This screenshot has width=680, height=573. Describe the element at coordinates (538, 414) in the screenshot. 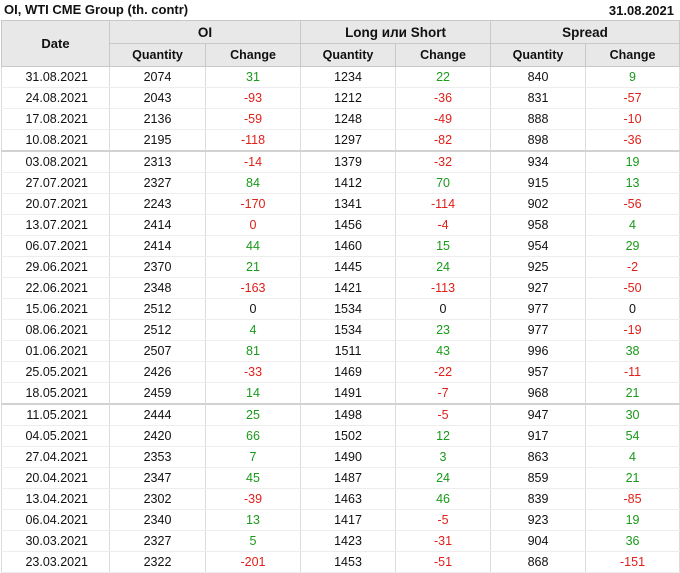

I see `spread-quantity-cell: 947` at that location.